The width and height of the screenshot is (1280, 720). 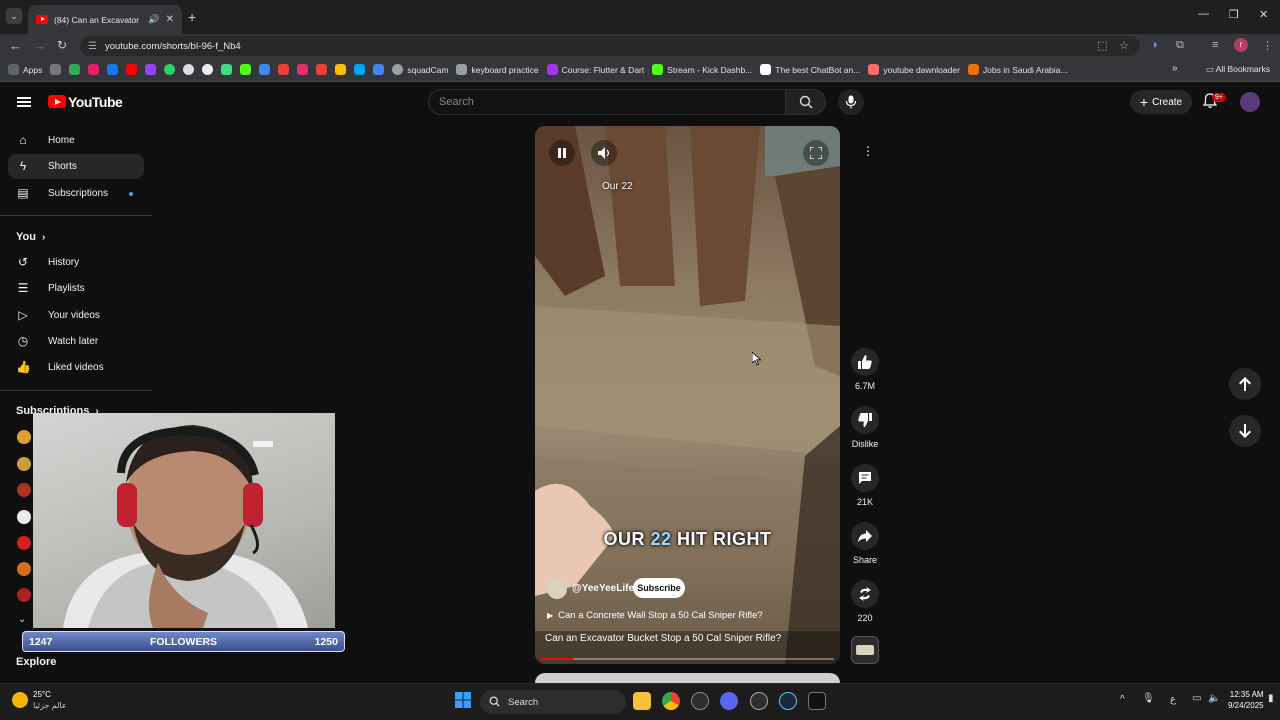 What do you see at coordinates (39, 45) in the screenshot?
I see `forward-button: →` at bounding box center [39, 45].